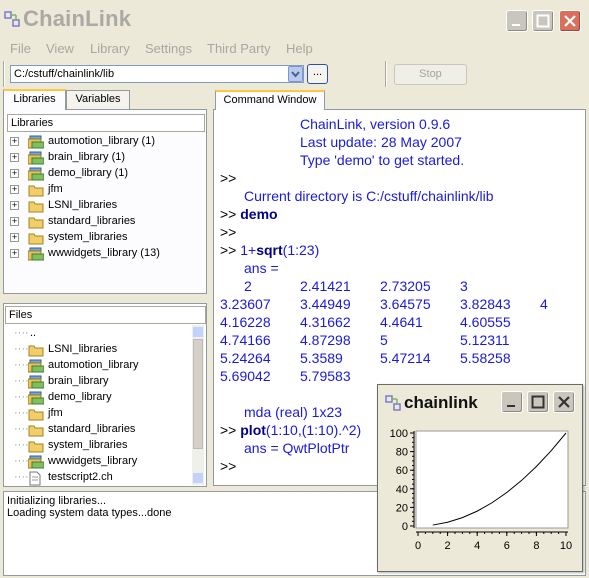 The height and width of the screenshot is (578, 589). I want to click on minimize-button, so click(517, 21).